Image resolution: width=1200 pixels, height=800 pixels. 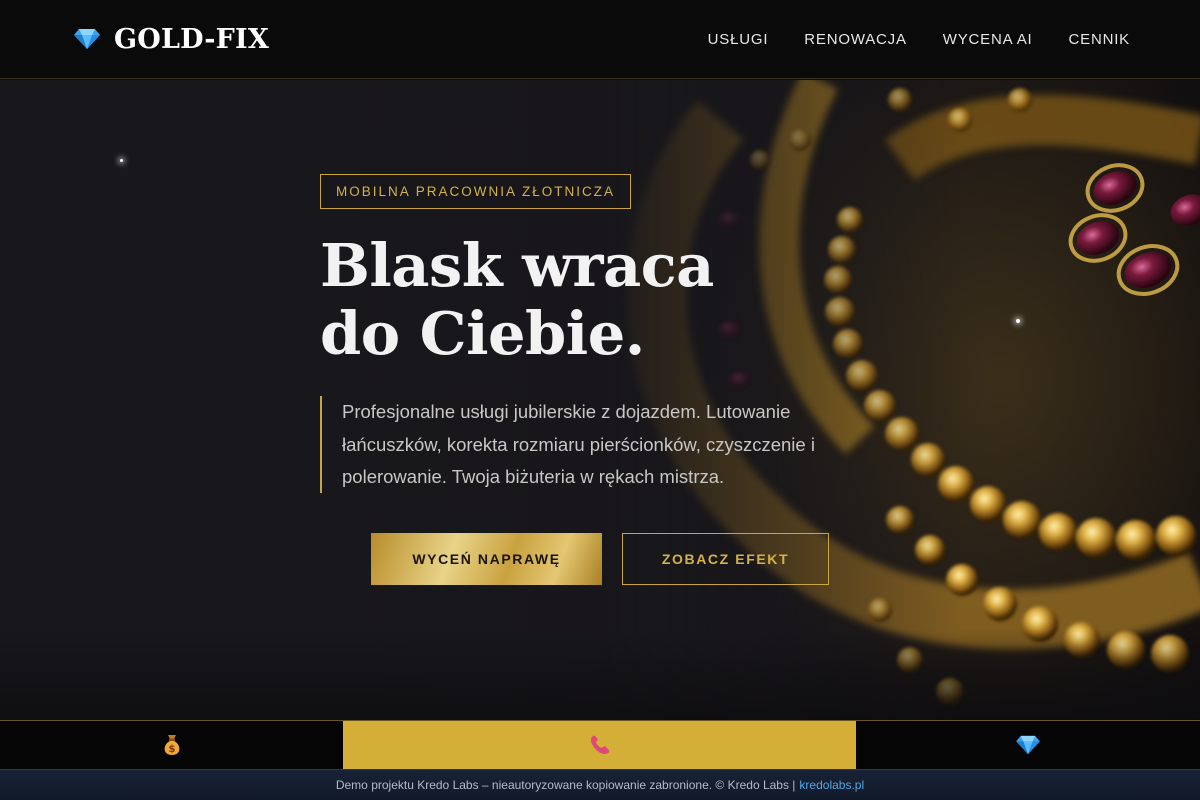 I want to click on phone-icon, so click(x=599, y=744).